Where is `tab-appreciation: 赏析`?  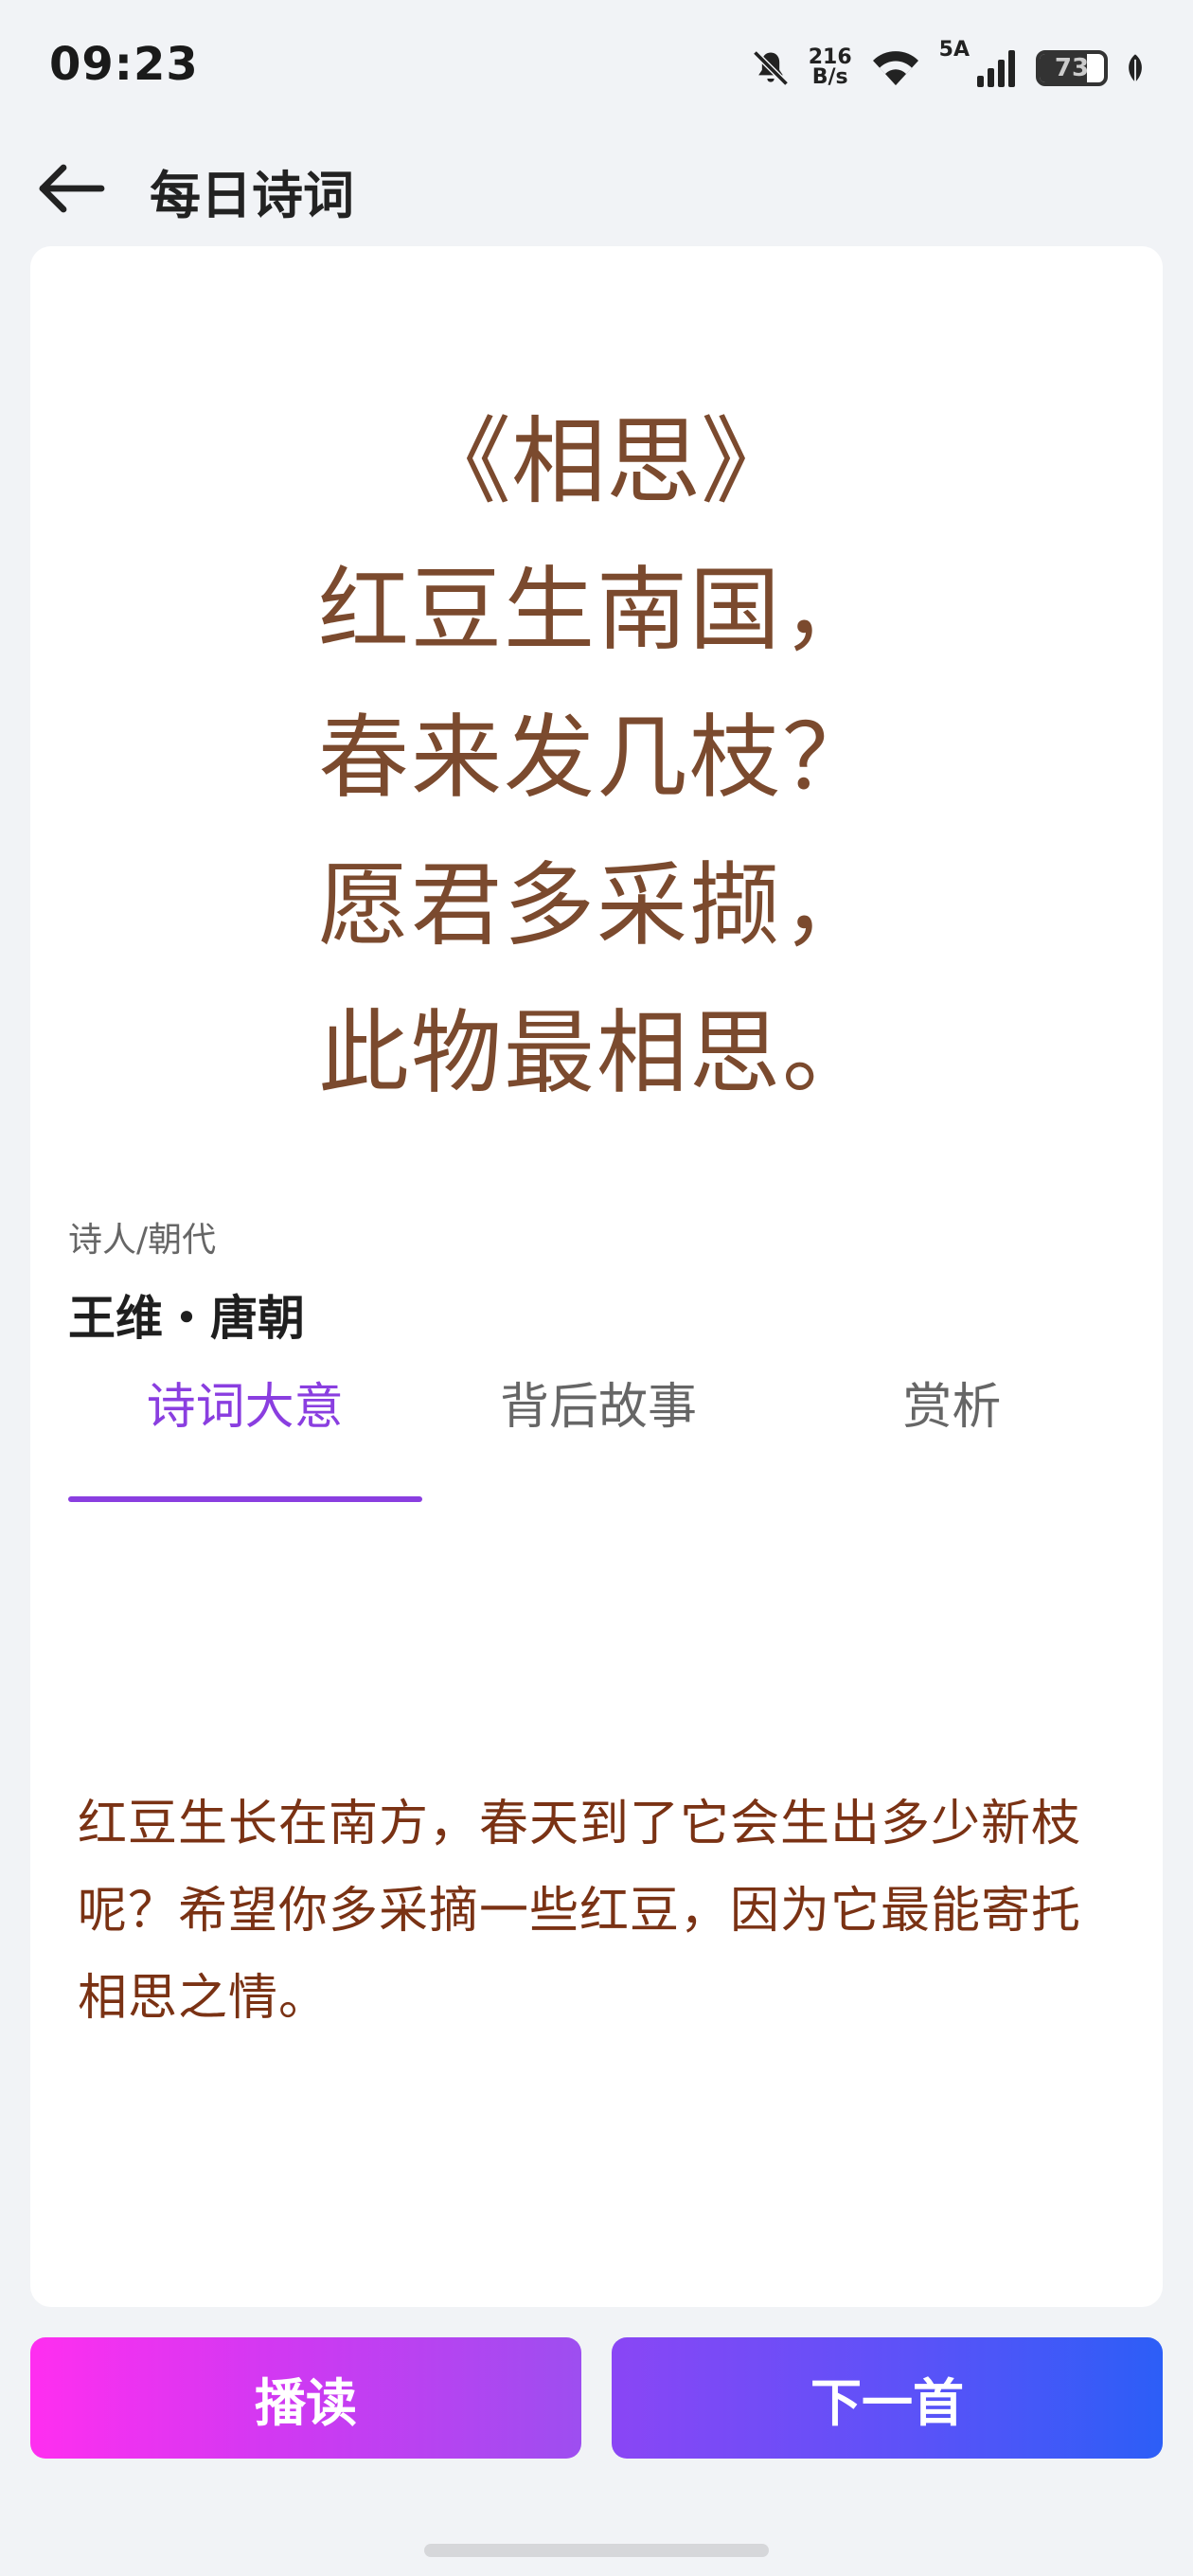
tab-appreciation: 赏析 is located at coordinates (952, 1411).